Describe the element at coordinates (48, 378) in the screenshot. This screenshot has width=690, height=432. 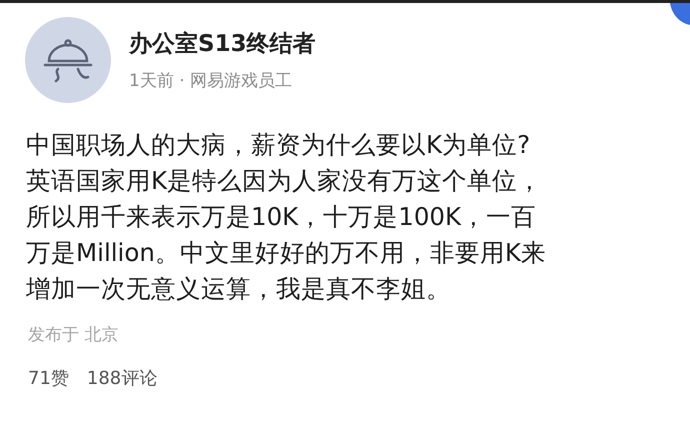
I see `like-count: 71赞` at that location.